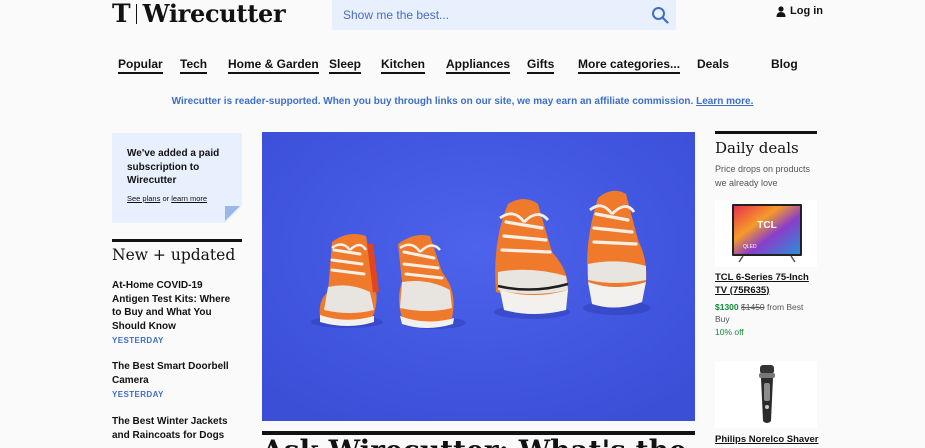 The width and height of the screenshot is (925, 448). I want to click on search-input, so click(488, 15).